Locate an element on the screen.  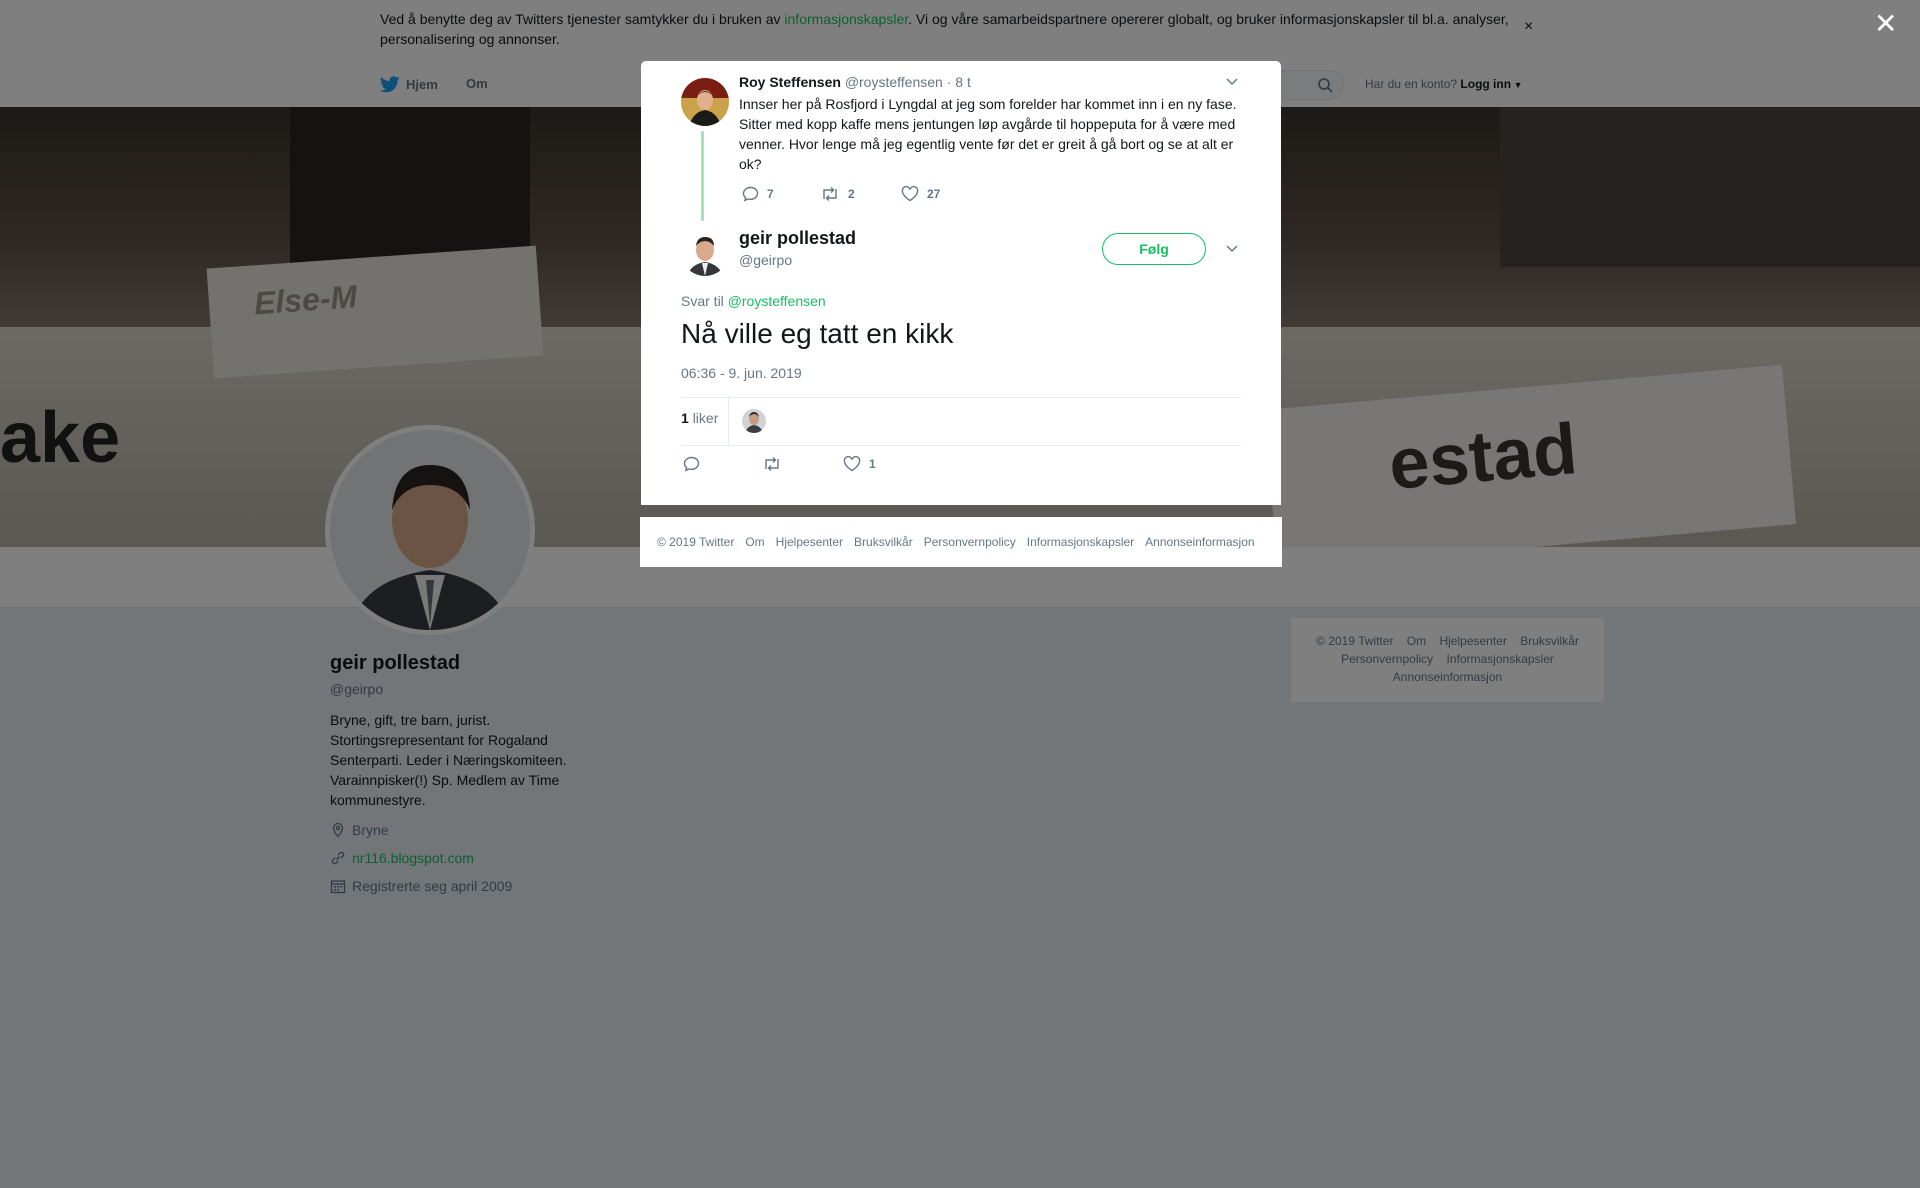
liker-avatar is located at coordinates (754, 421).